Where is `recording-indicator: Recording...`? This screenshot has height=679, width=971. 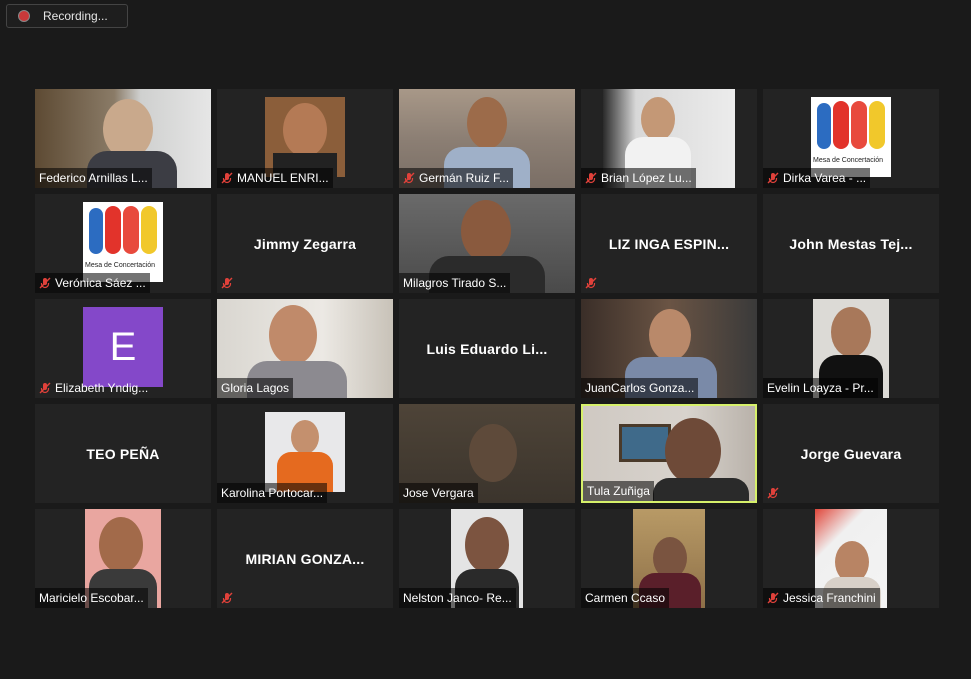 recording-indicator: Recording... is located at coordinates (67, 16).